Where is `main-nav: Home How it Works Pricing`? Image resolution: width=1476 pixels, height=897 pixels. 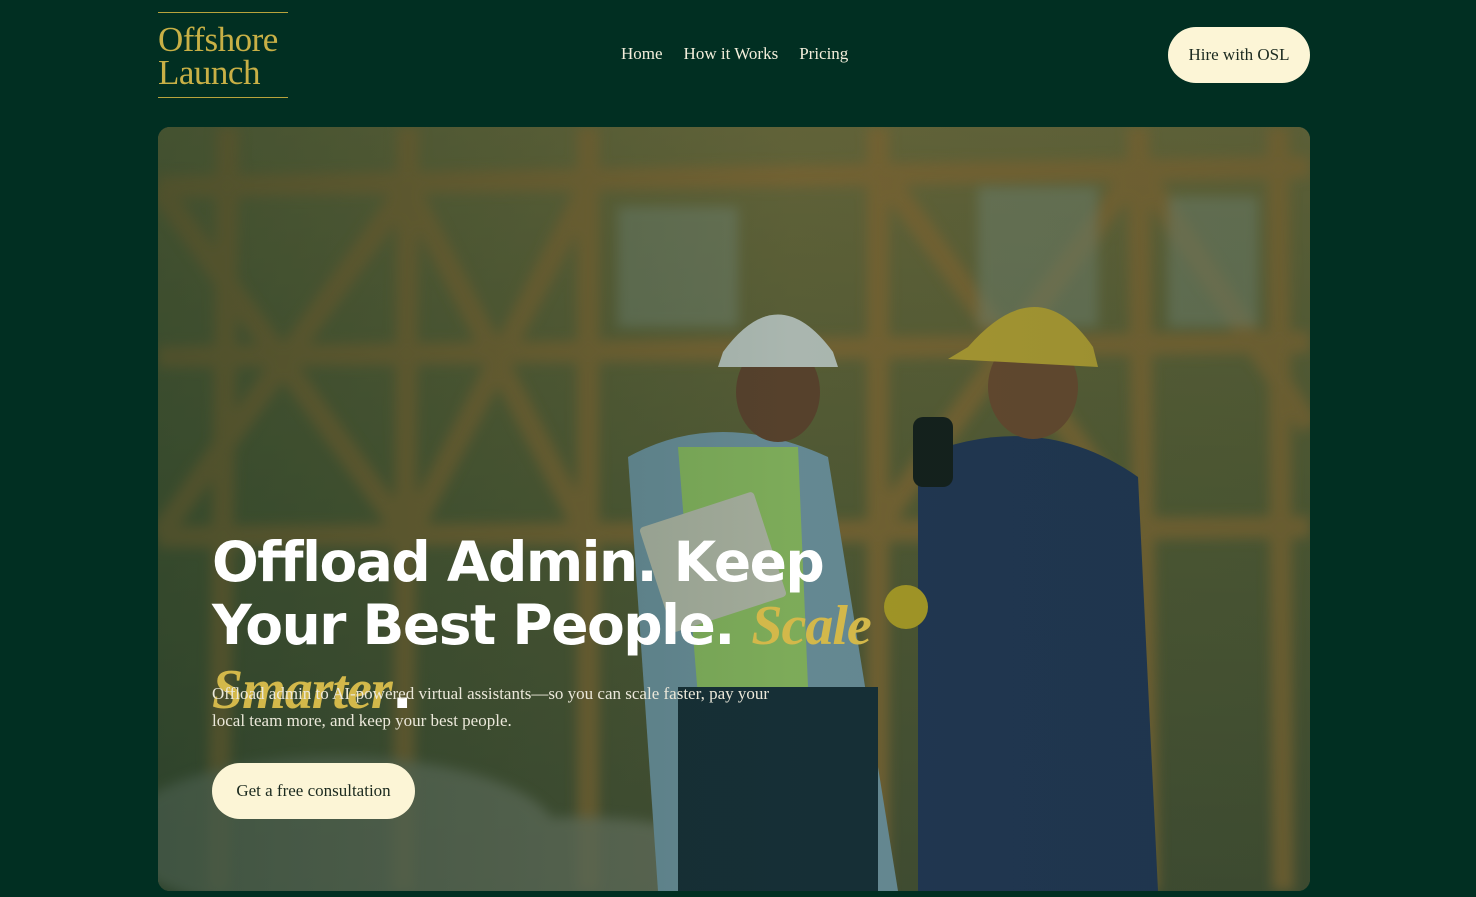 main-nav: Home How it Works Pricing is located at coordinates (734, 54).